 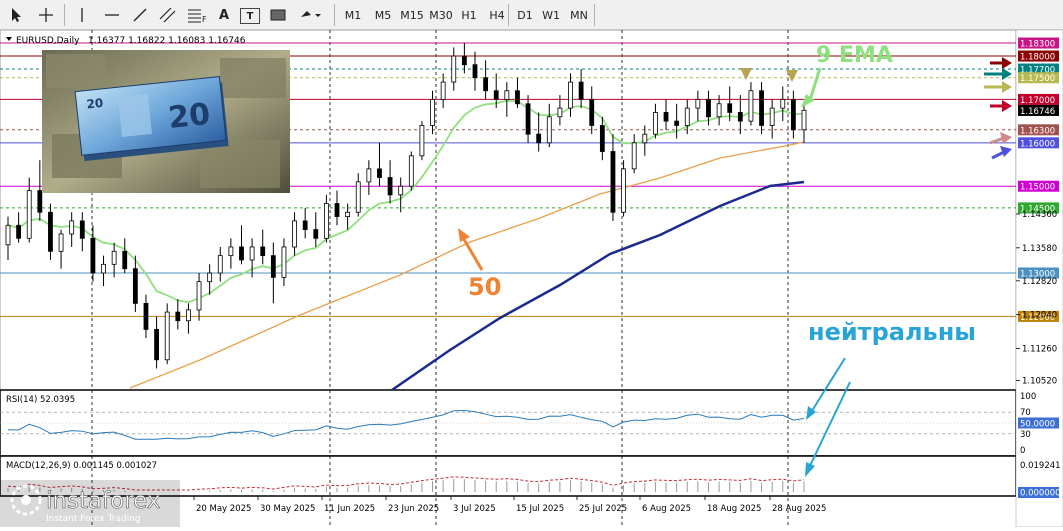 I want to click on watermark-tagline: Instant Forex Trading, so click(x=93, y=519).